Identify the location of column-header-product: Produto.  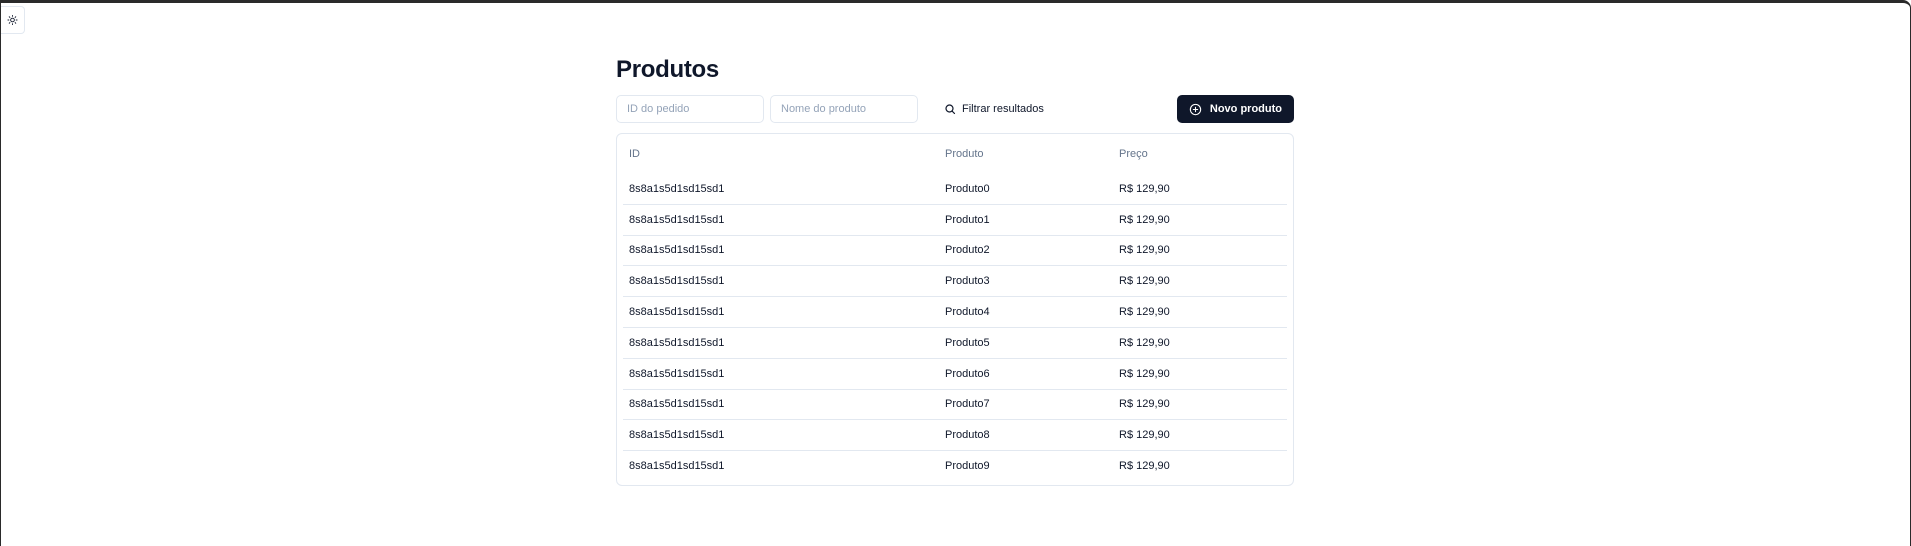
(964, 154).